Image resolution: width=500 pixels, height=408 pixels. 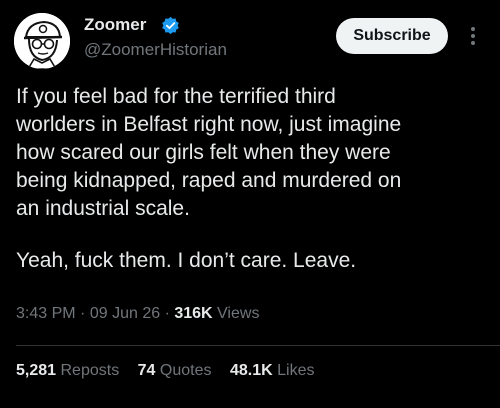 I want to click on reposts-label: Reposts, so click(x=90, y=370).